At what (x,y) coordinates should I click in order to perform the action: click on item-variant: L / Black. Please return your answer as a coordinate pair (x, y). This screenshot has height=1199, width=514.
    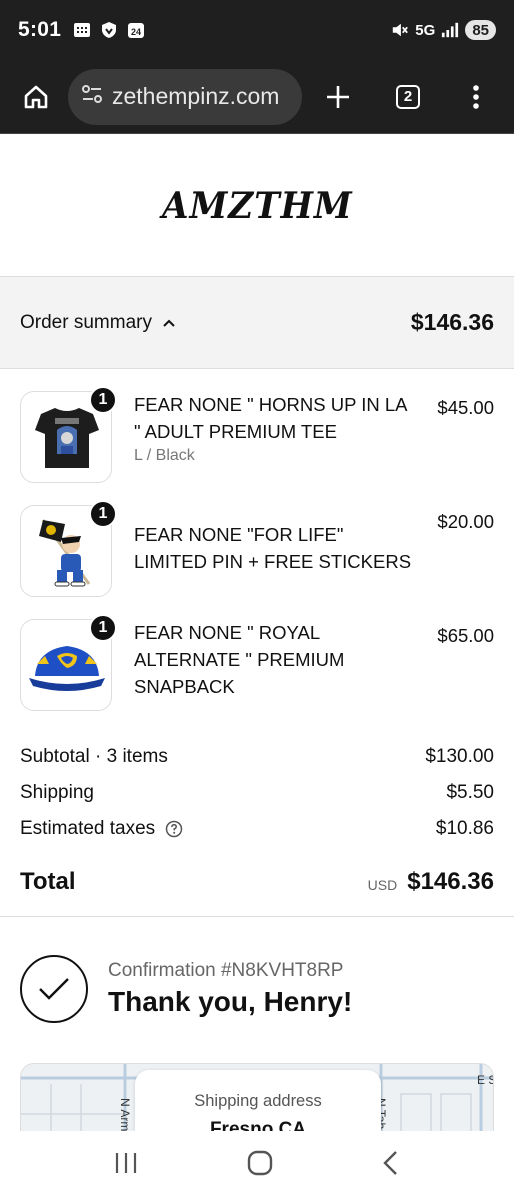
    Looking at the image, I should click on (164, 455).